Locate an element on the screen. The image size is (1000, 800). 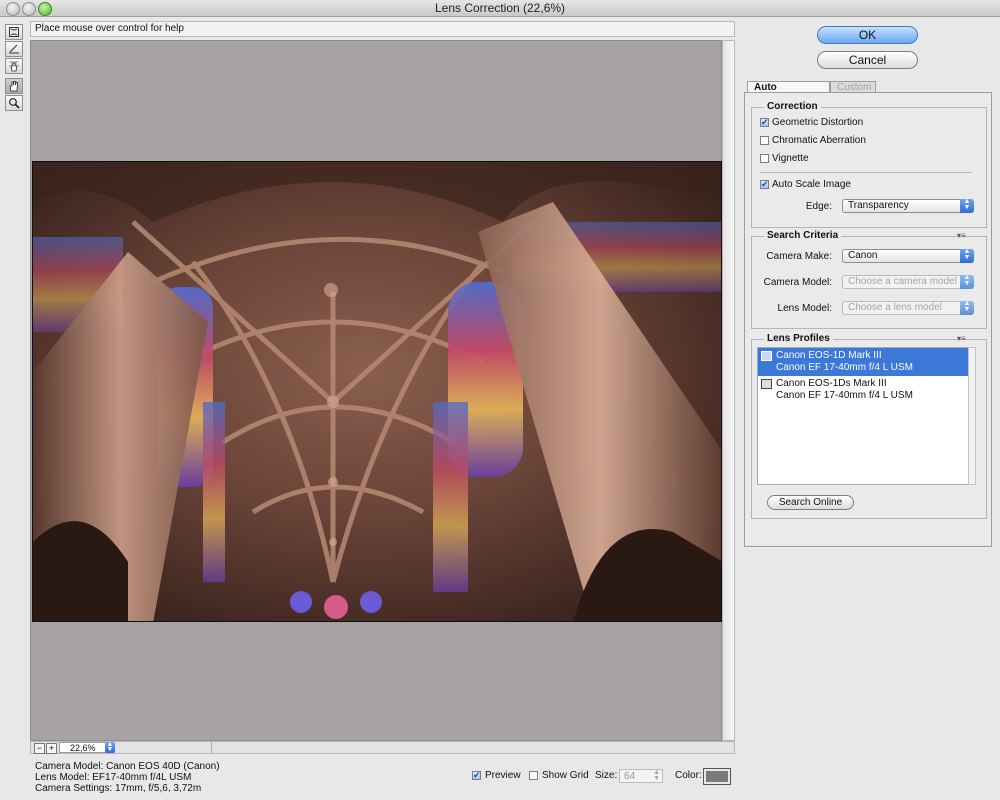
camera-model-label: Camera Model: is located at coordinates (797, 282).